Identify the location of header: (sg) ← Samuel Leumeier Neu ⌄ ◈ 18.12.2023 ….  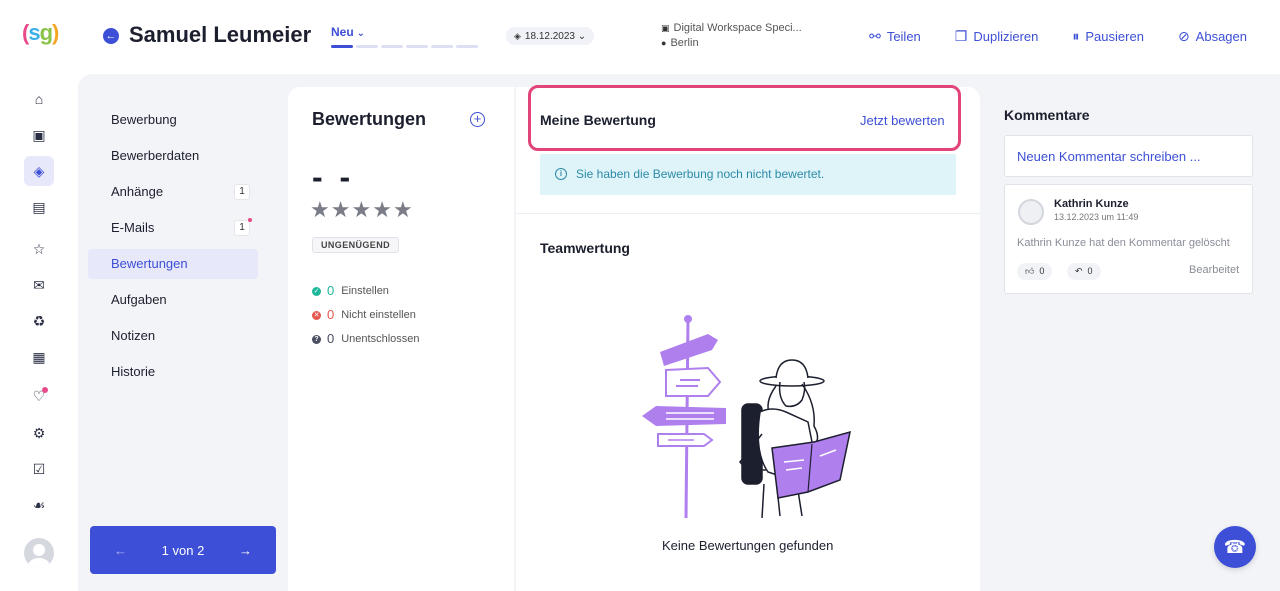
(640, 37).